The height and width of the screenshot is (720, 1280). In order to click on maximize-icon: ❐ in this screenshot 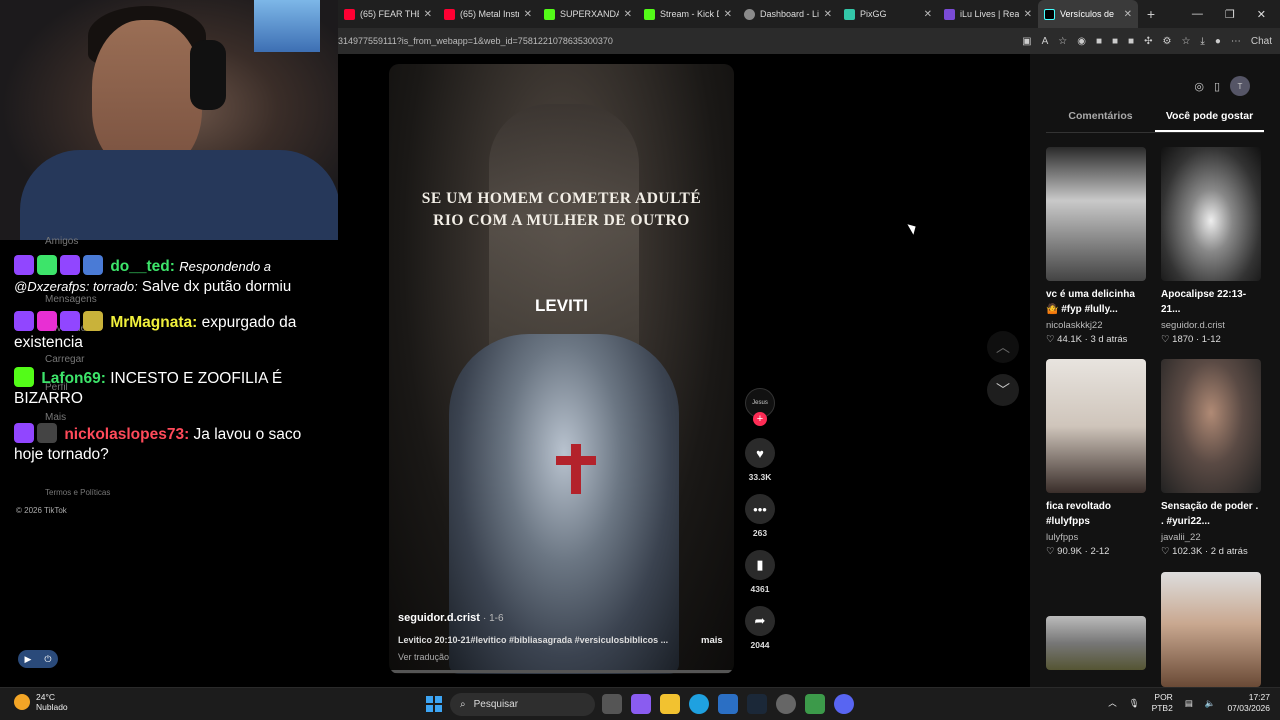, I will do `click(1230, 14)`.